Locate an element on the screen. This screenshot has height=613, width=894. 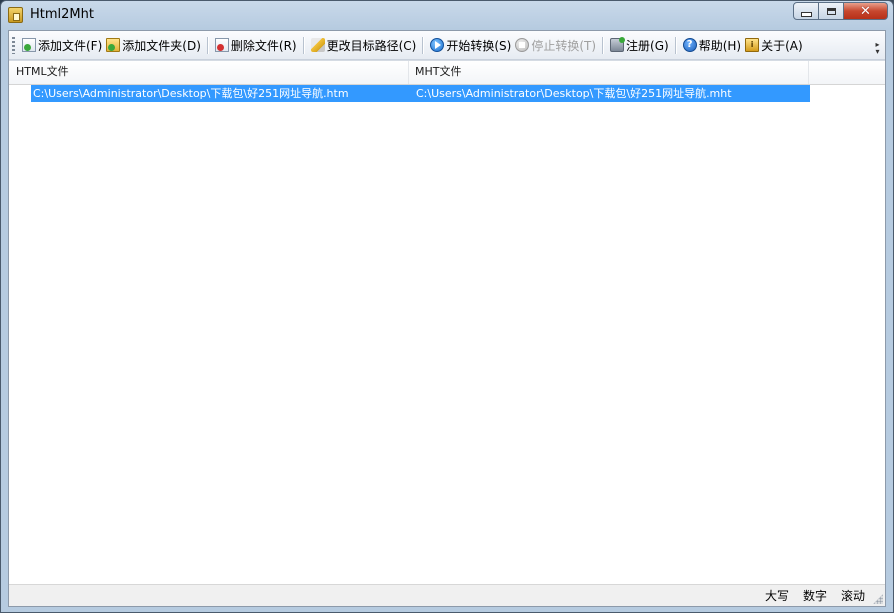
app-icon is located at coordinates (15, 15).